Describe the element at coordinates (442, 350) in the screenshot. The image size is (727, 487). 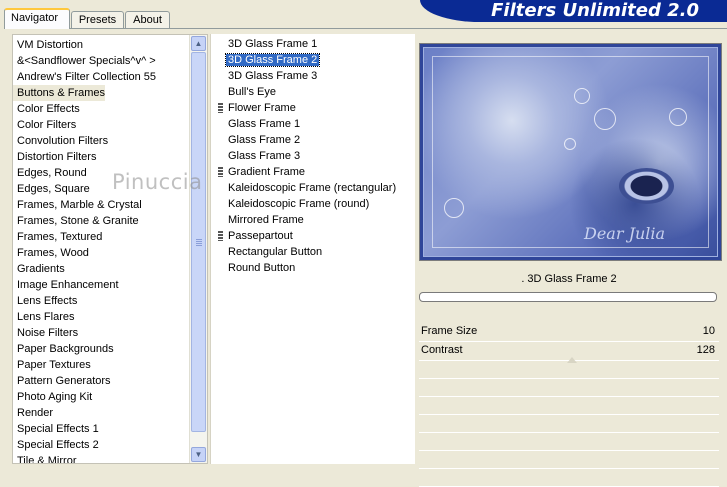
I see `param-label: Contrast` at that location.